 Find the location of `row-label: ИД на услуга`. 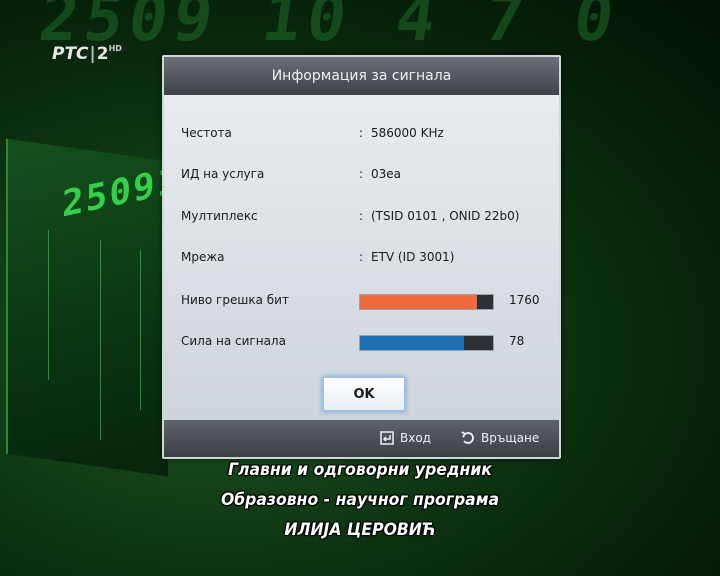

row-label: ИД на услуга is located at coordinates (223, 174).